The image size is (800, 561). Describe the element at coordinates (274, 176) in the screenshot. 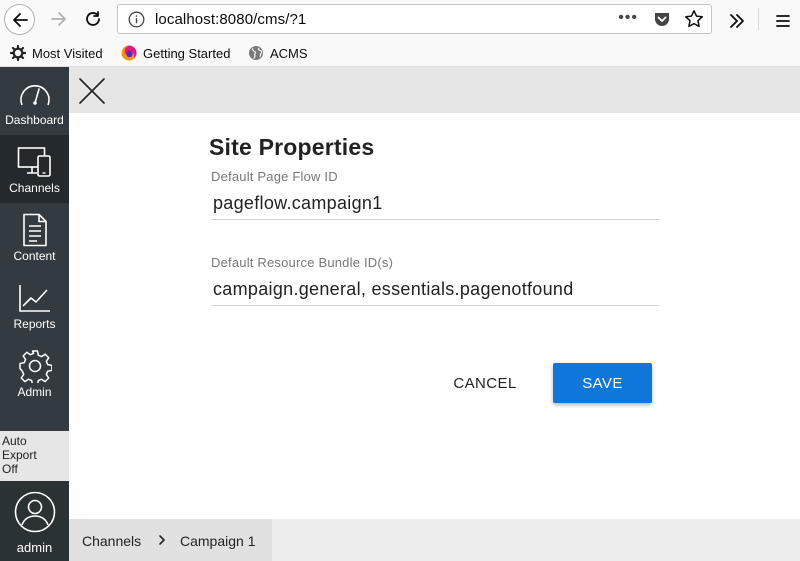

I see `page-flow-id-label: Default Page Flow ID` at that location.